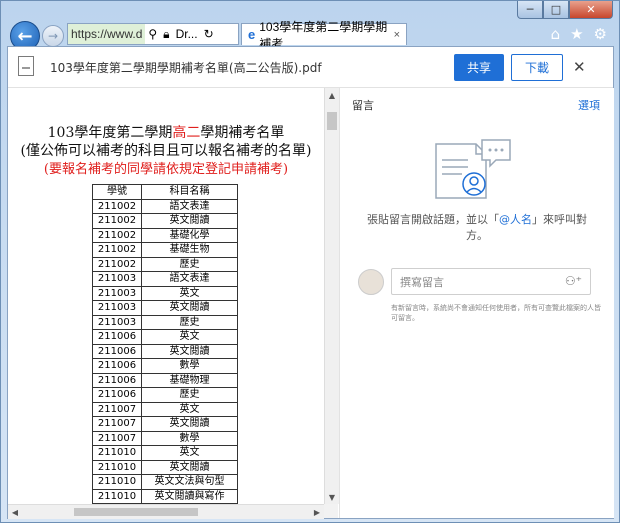 This screenshot has height=523, width=620. What do you see at coordinates (589, 105) in the screenshot?
I see `options-link: 選項` at bounding box center [589, 105].